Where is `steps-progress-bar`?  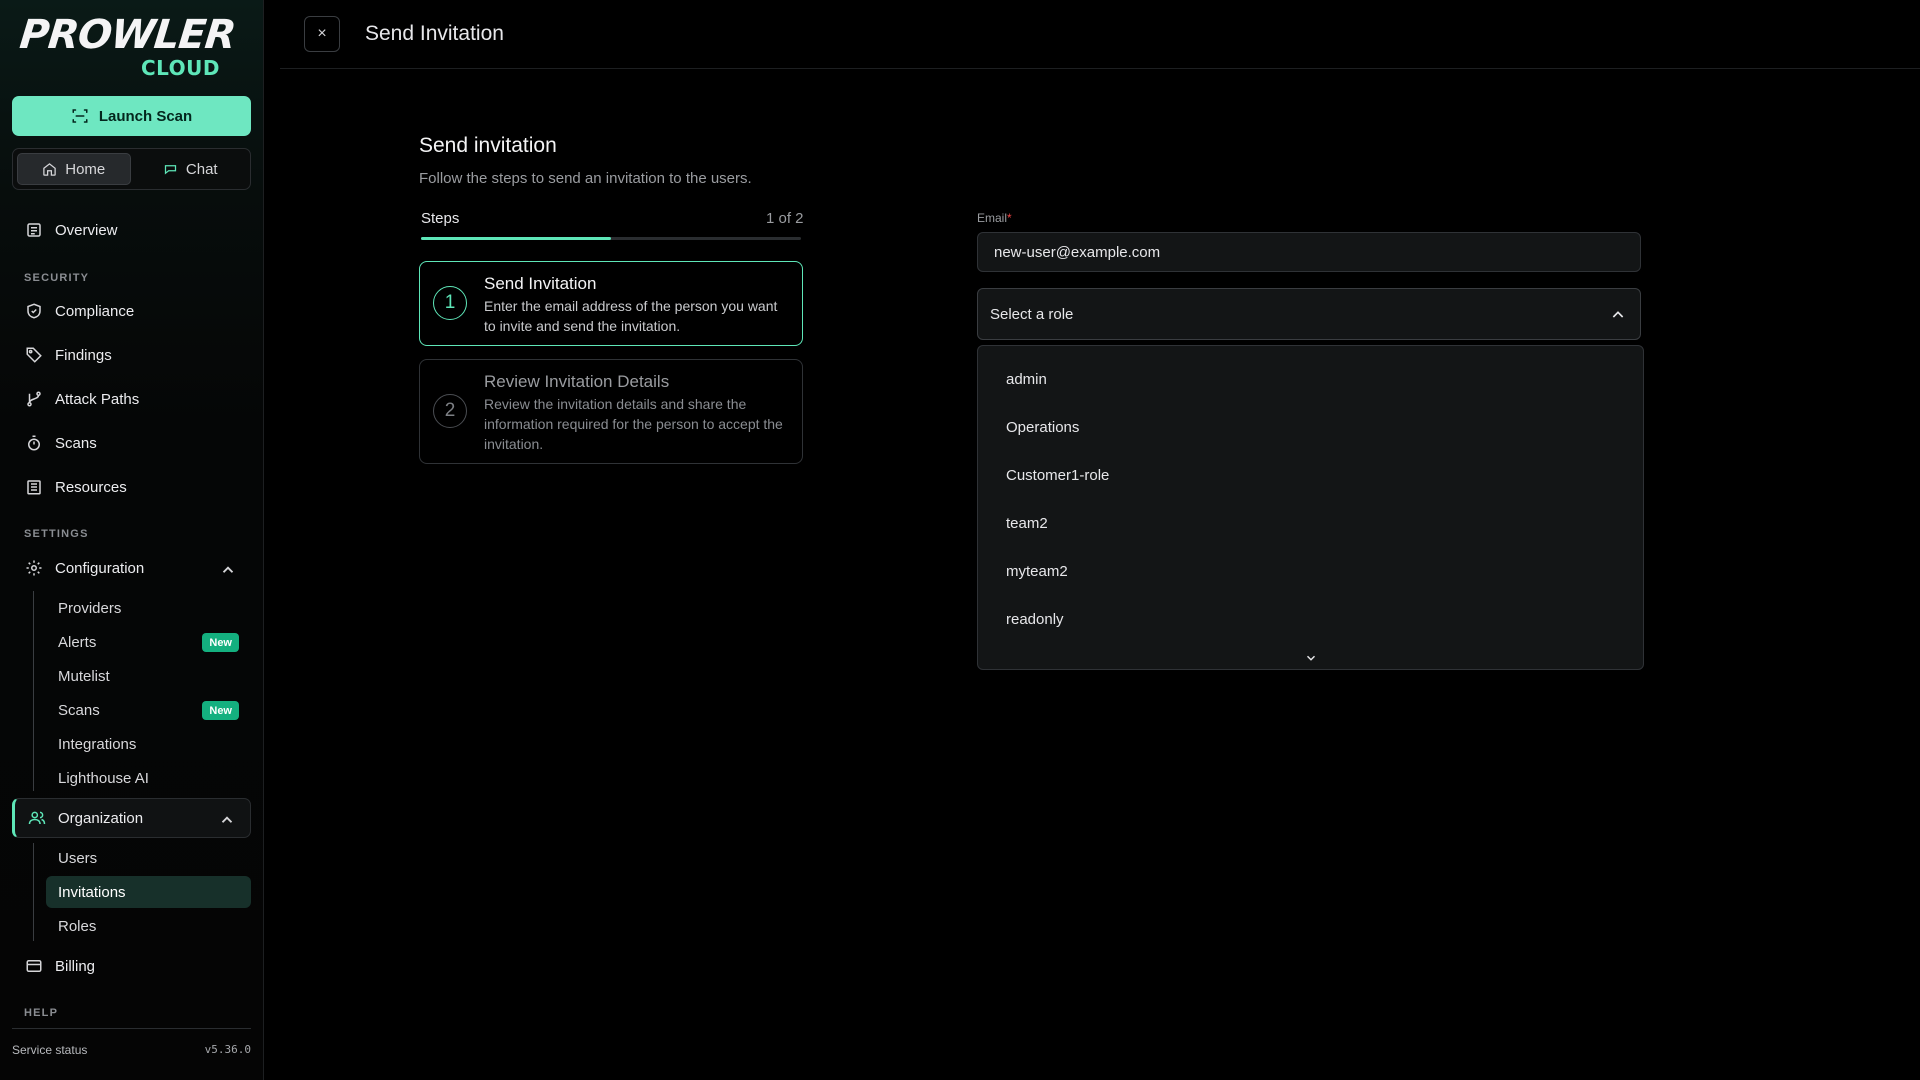 steps-progress-bar is located at coordinates (611, 238).